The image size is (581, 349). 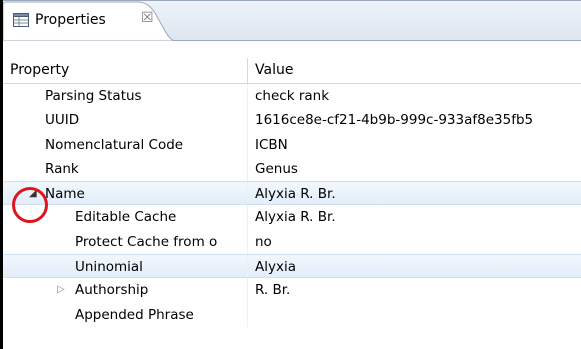 I want to click on property-value: Alyxia, so click(x=275, y=267).